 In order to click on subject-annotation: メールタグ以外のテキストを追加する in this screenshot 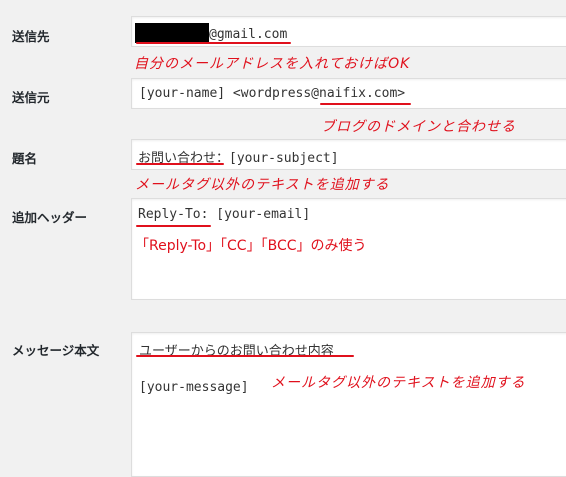, I will do `click(262, 185)`.